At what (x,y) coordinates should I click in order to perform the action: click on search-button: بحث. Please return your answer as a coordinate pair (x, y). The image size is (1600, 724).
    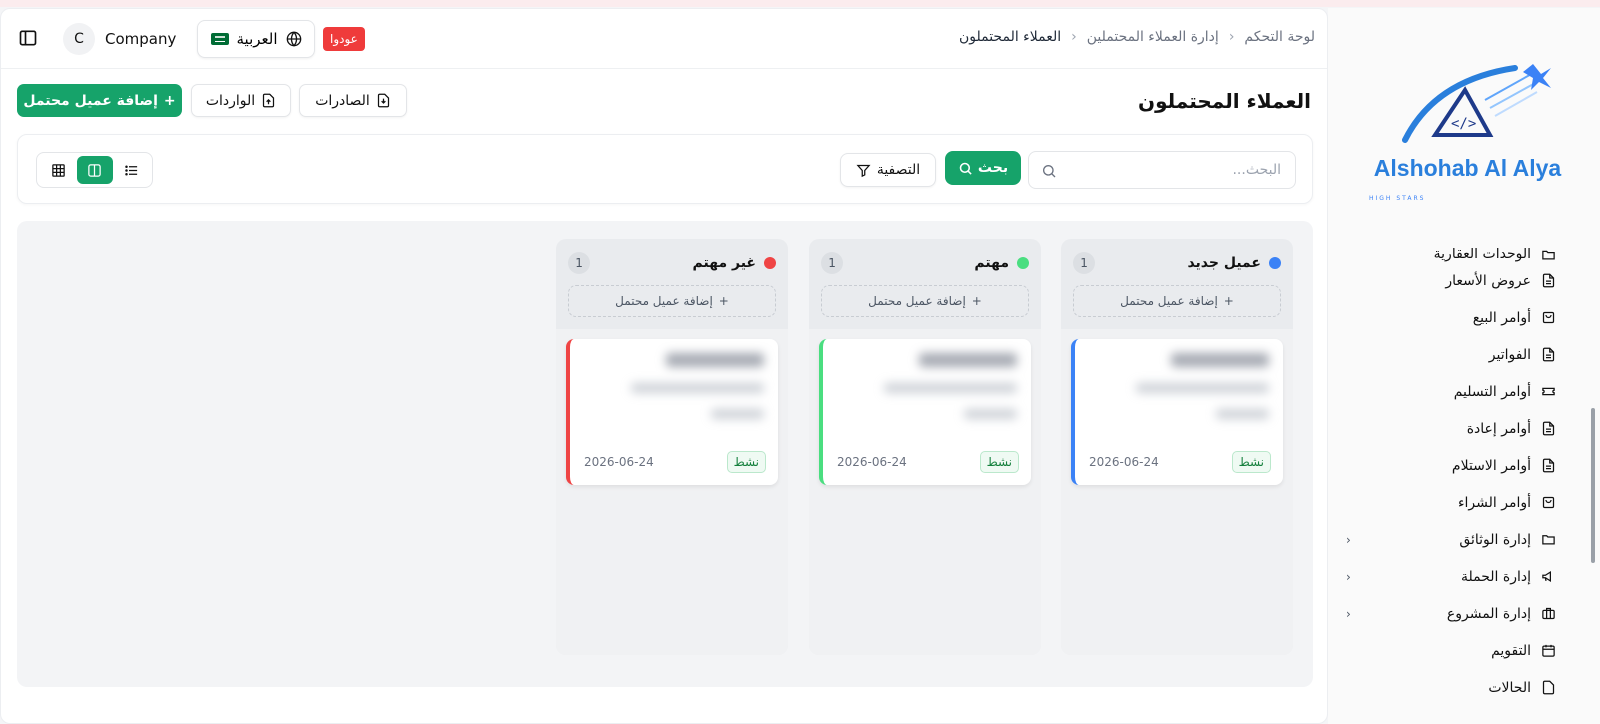
    Looking at the image, I should click on (983, 168).